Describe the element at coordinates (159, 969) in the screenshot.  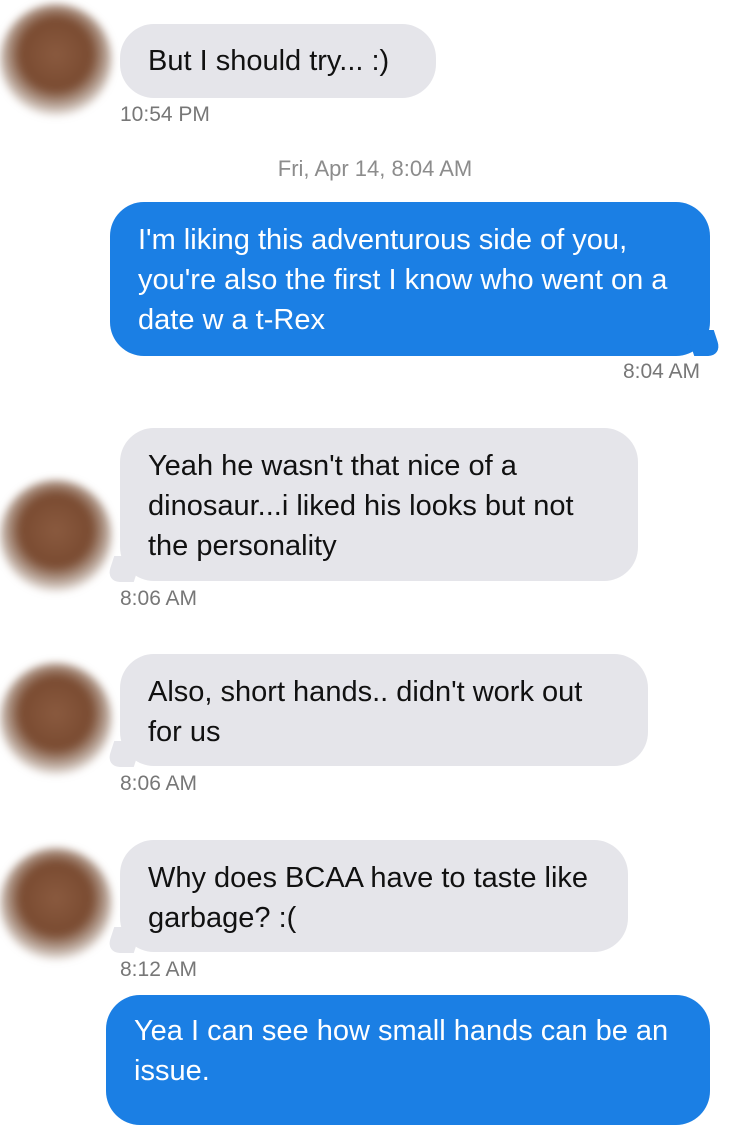
I see `message-timestamp: 8:12 AM` at that location.